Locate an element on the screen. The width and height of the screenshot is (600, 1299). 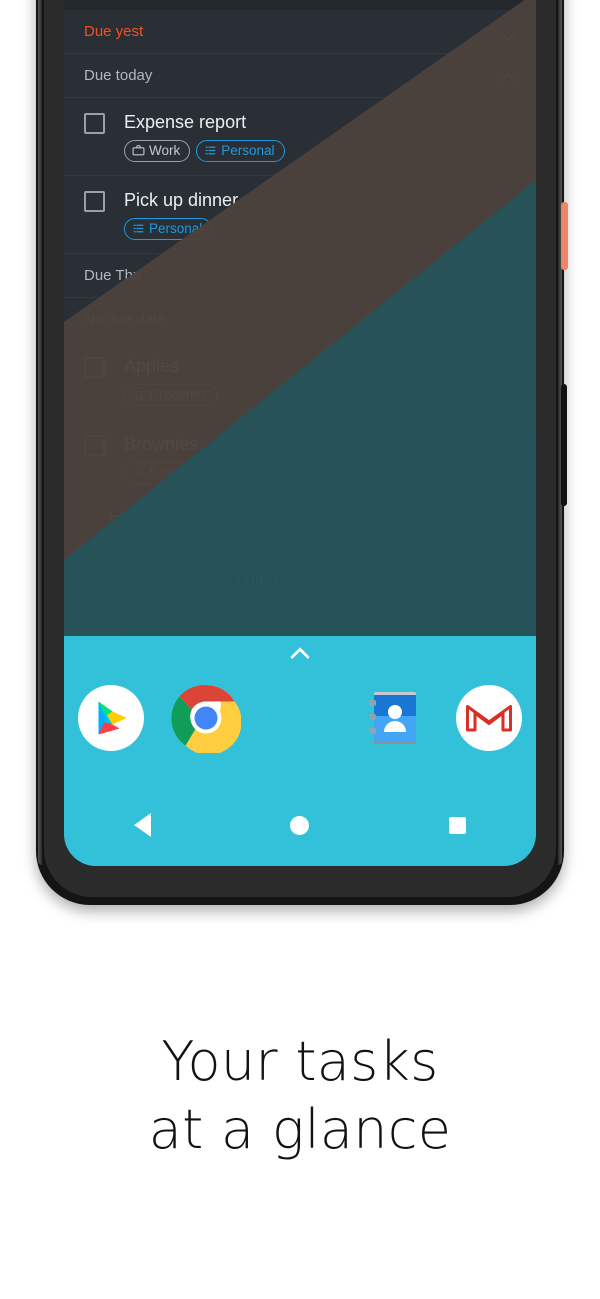
task-chips: 5 subtasks Groceries is located at coordinates (224, 473).